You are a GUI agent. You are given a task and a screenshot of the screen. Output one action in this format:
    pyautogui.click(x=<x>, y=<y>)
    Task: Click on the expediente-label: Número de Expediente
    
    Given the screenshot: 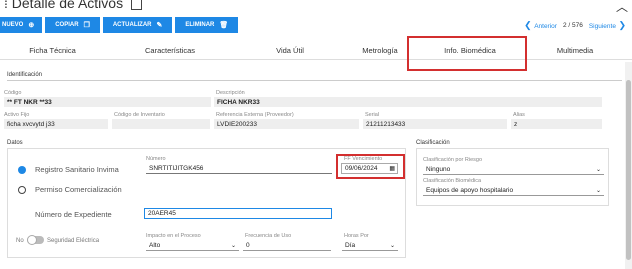 What is the action you would take?
    pyautogui.click(x=73, y=214)
    